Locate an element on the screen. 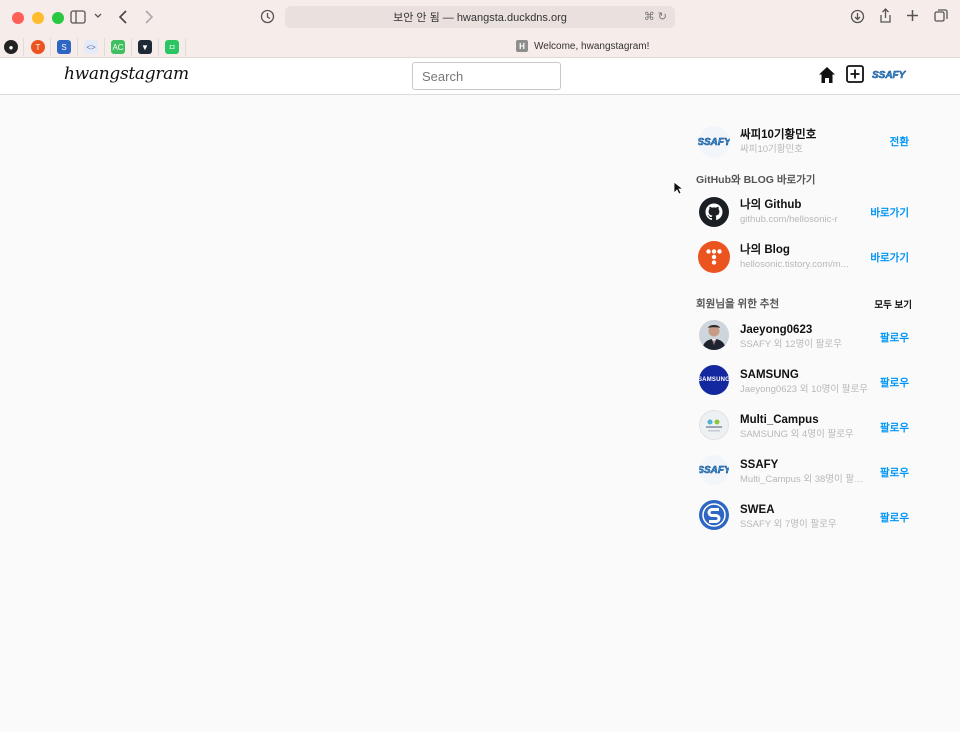  github-link-name: 나의 Github is located at coordinates (804, 205).